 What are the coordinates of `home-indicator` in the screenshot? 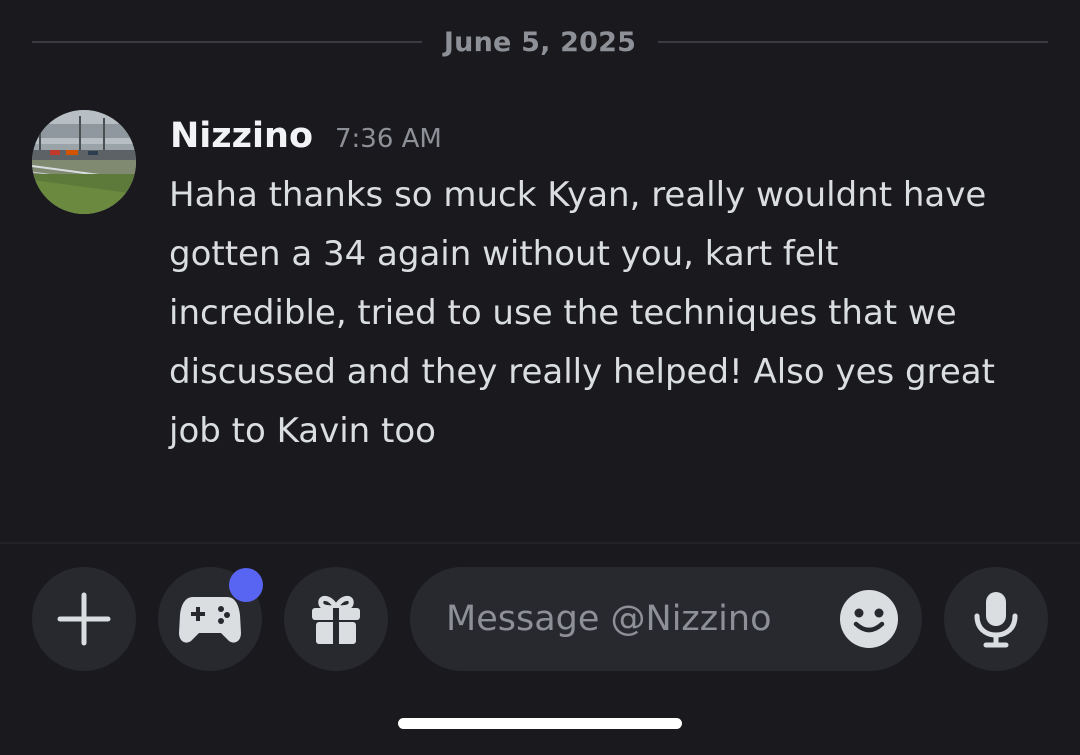 It's located at (540, 723).